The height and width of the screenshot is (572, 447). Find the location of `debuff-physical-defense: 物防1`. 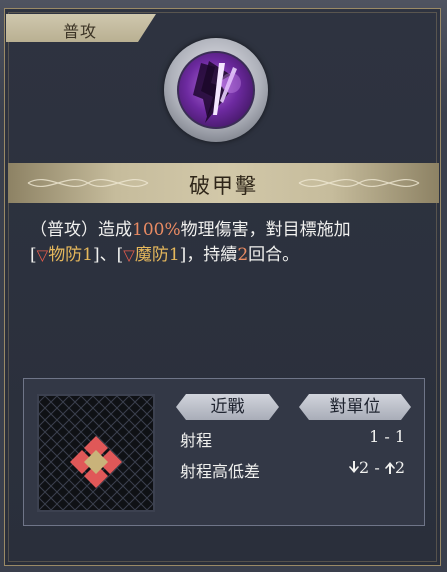

debuff-physical-defense: 物防1 is located at coordinates (70, 255).